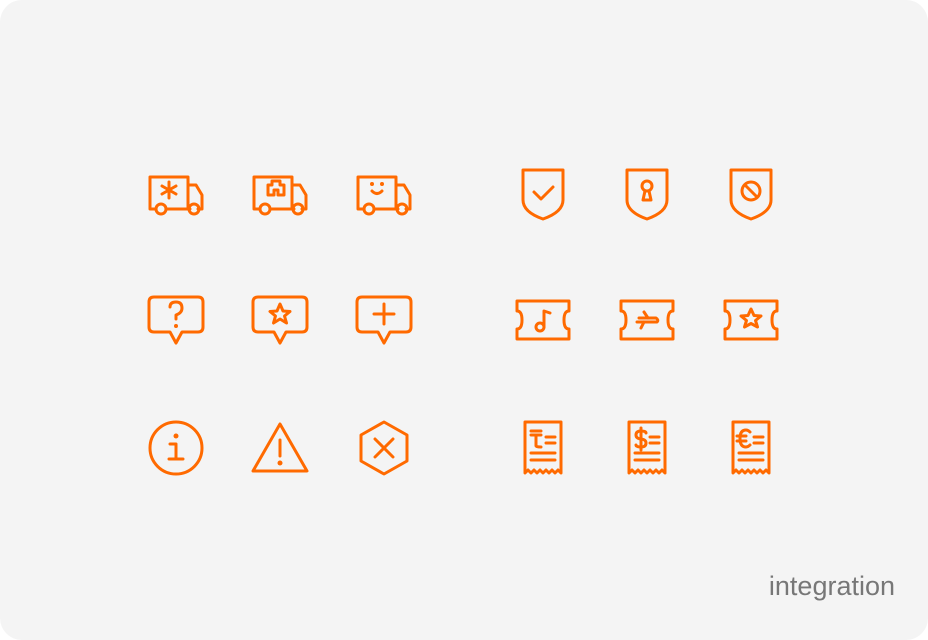 This screenshot has width=928, height=640. I want to click on receipt-dollar-icon, so click(647, 448).